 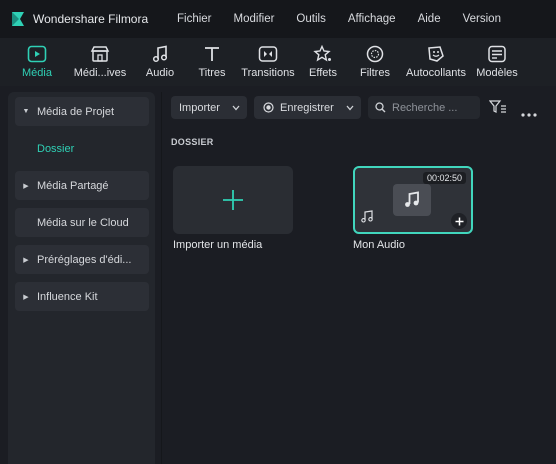 I want to click on tab-titles: Titres, so click(x=212, y=62).